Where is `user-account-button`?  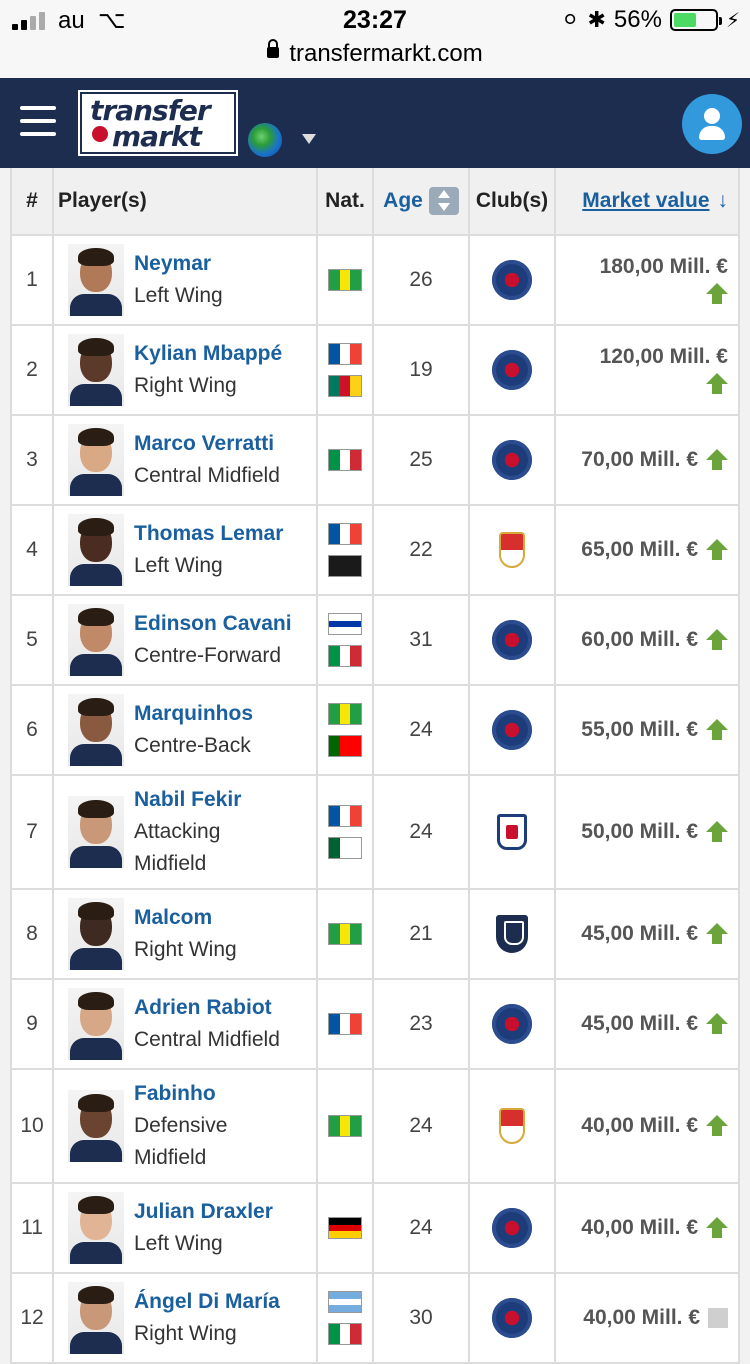 user-account-button is located at coordinates (712, 124).